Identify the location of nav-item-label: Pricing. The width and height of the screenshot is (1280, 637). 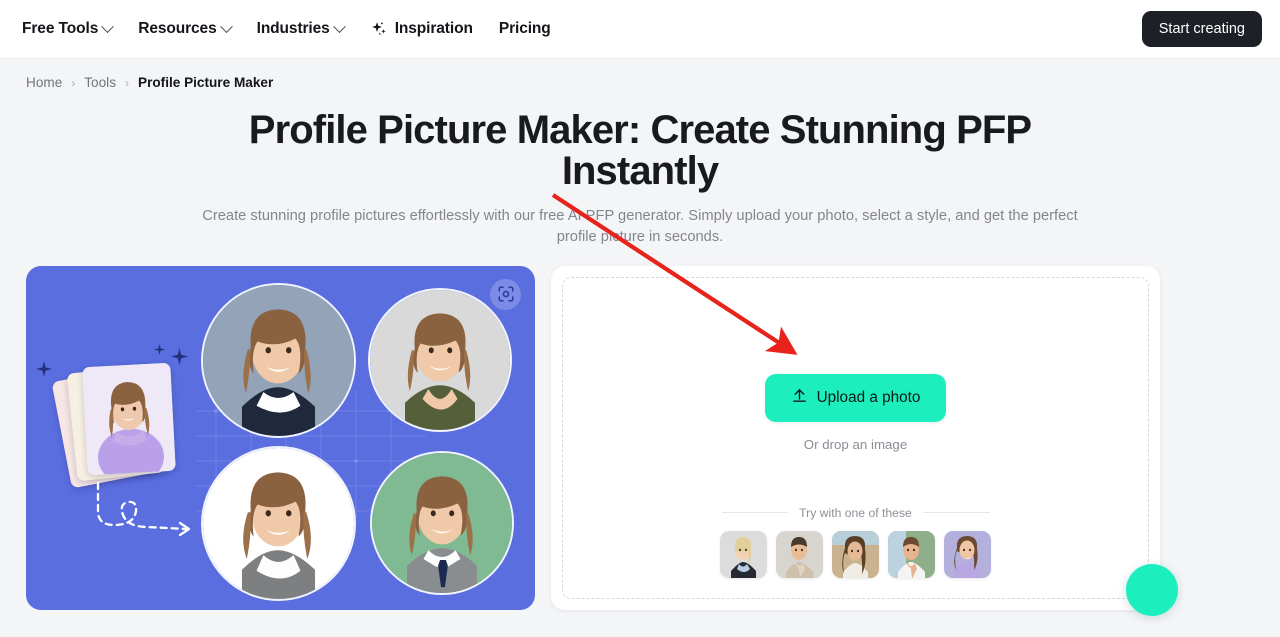
(524, 28).